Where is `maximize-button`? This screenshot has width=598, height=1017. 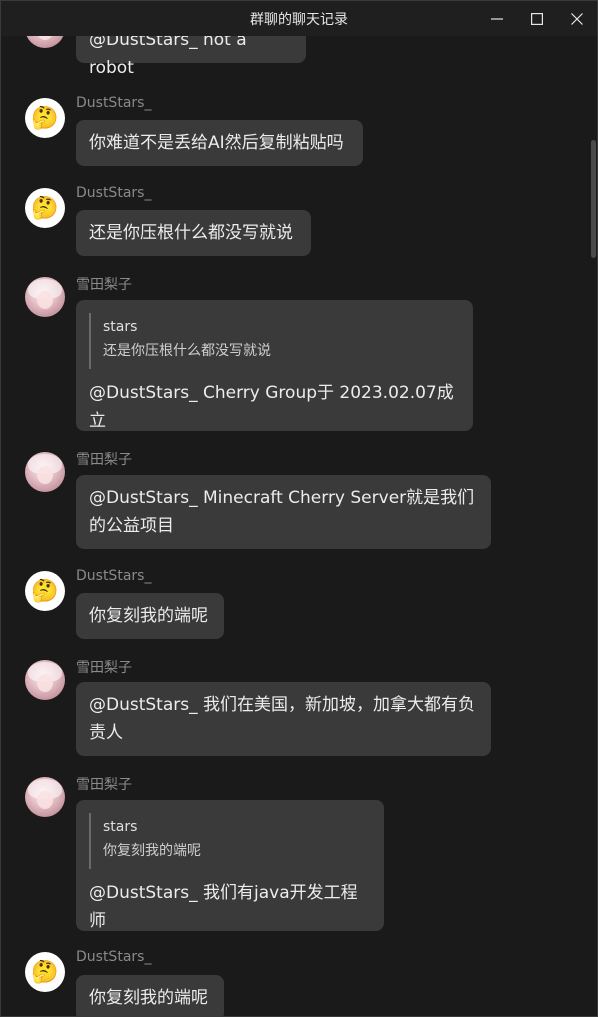 maximize-button is located at coordinates (537, 18).